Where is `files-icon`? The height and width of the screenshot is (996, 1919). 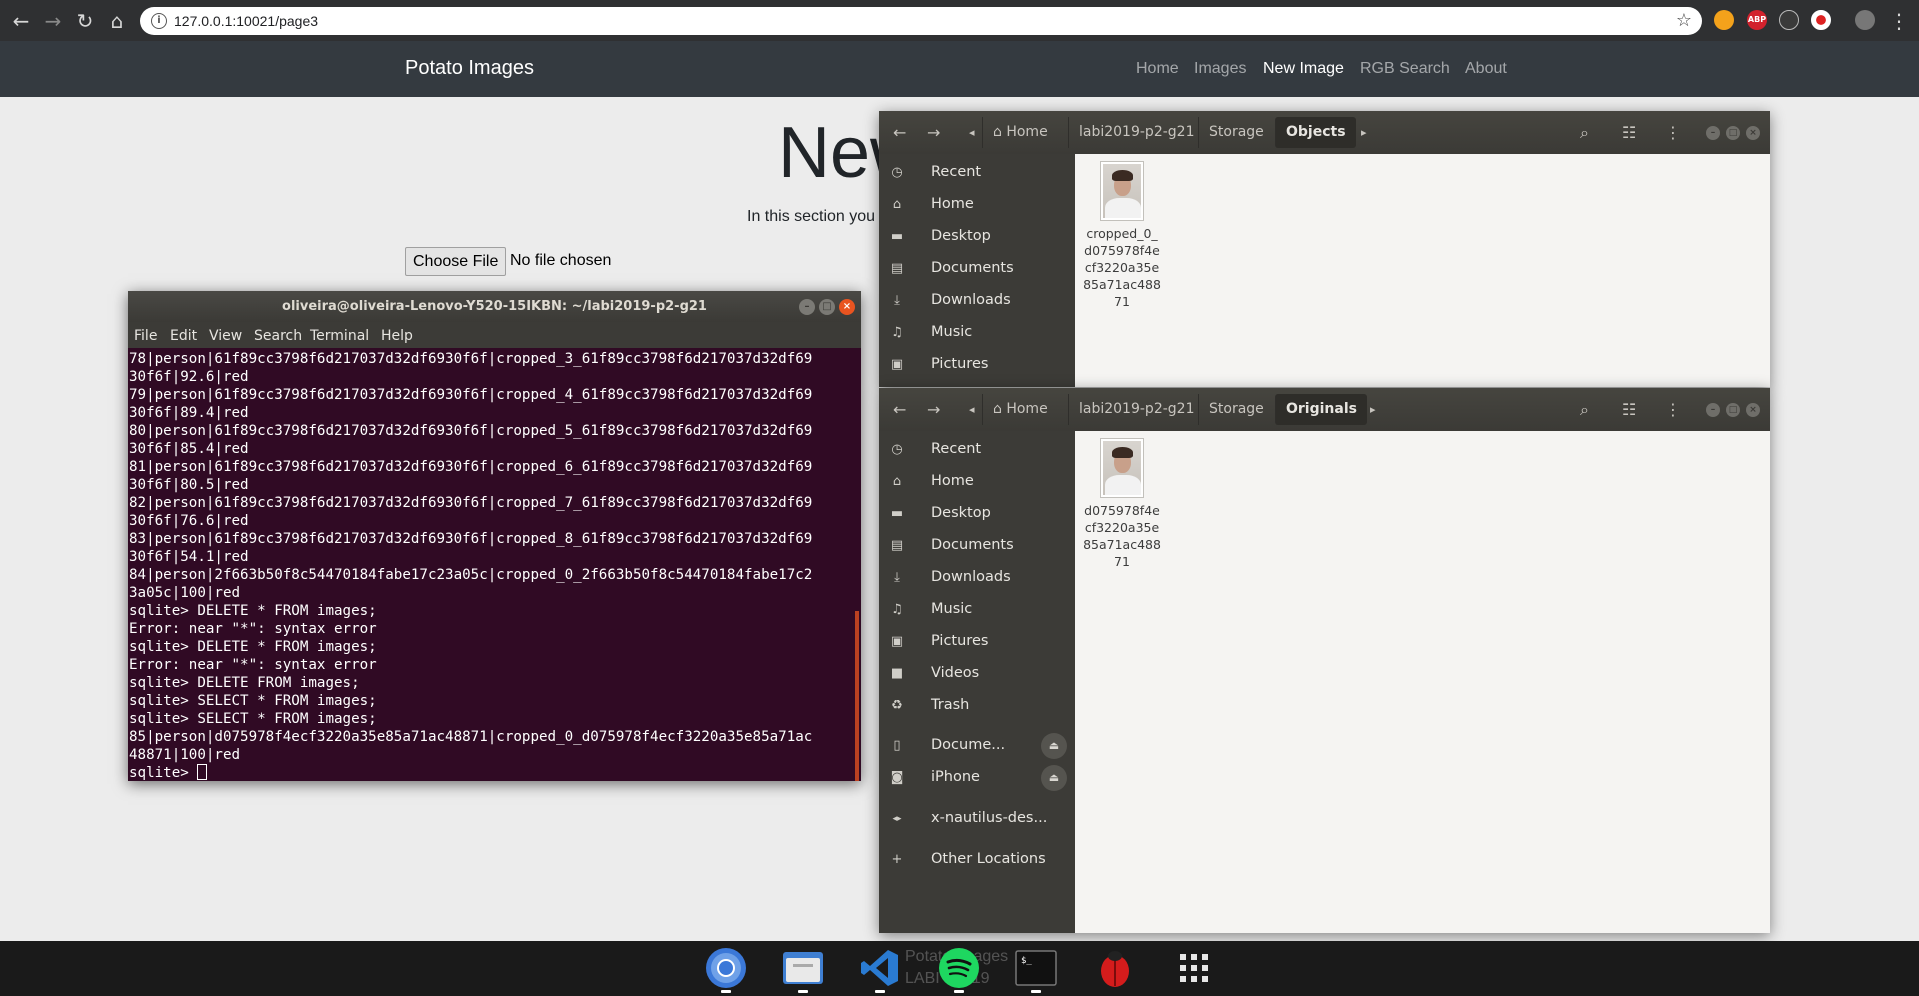
files-icon is located at coordinates (803, 968).